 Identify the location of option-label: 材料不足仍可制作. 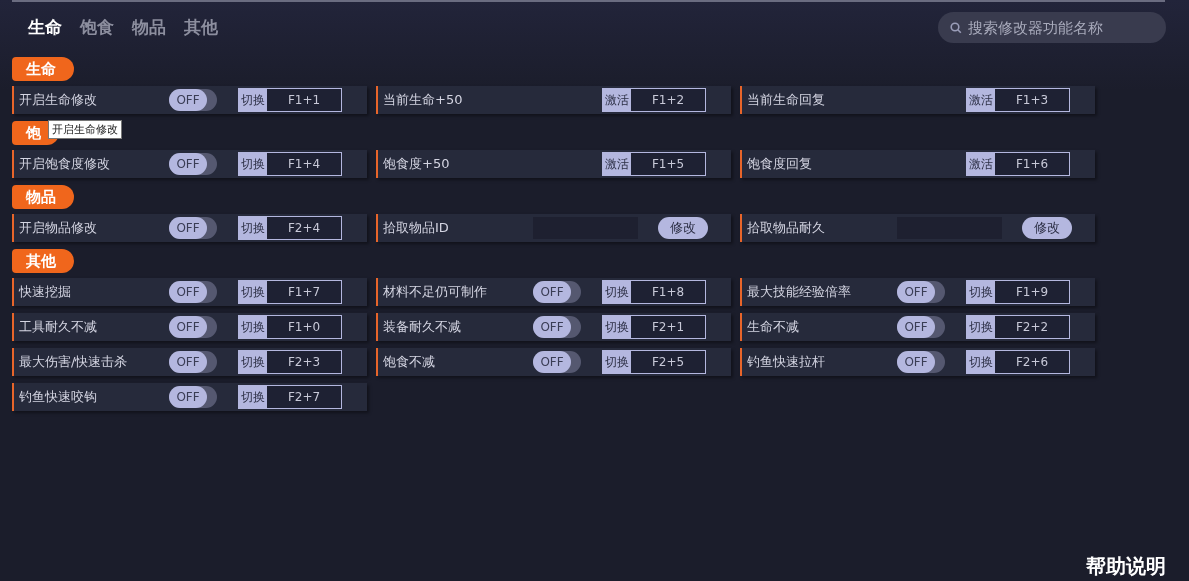
(435, 292).